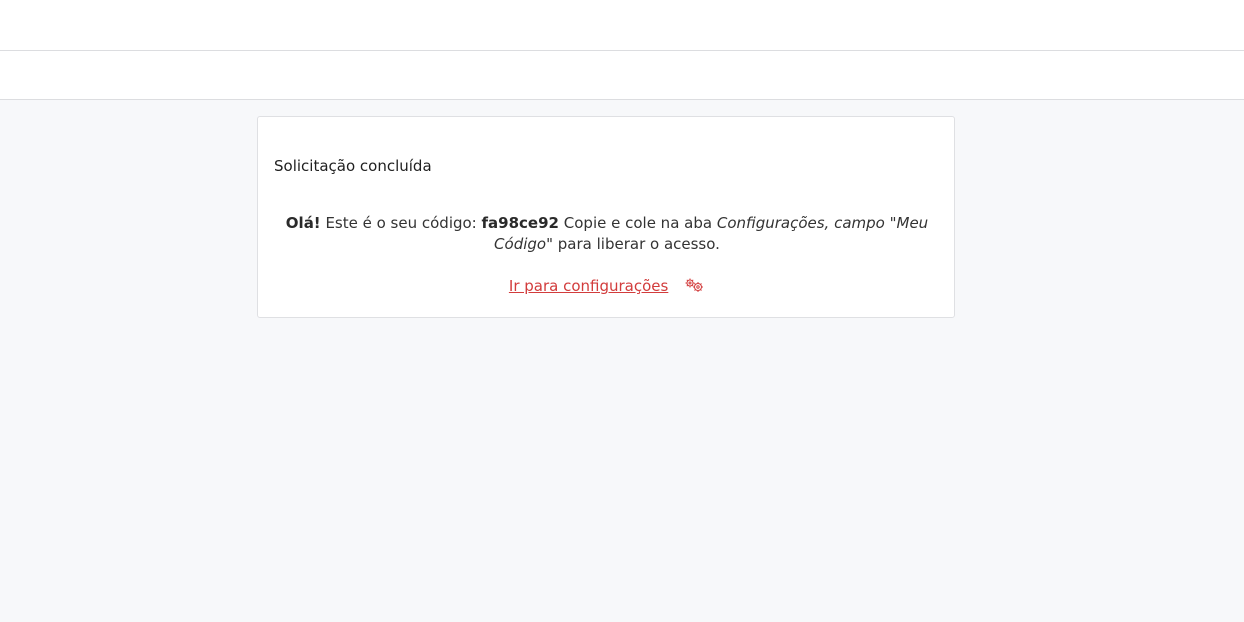 The image size is (1244, 622). I want to click on gears-icon, so click(694, 285).